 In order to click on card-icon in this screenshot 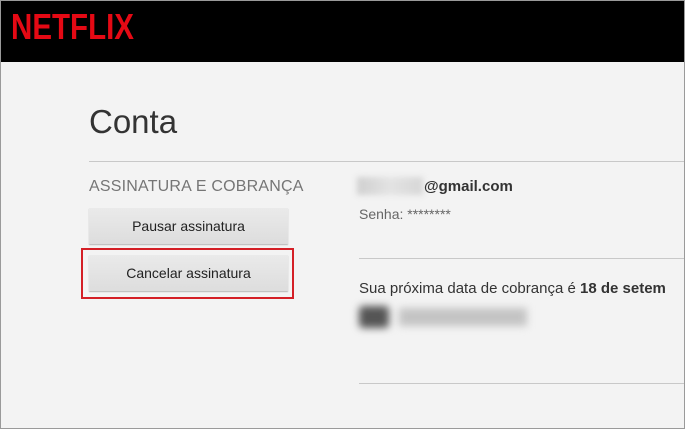, I will do `click(374, 317)`.